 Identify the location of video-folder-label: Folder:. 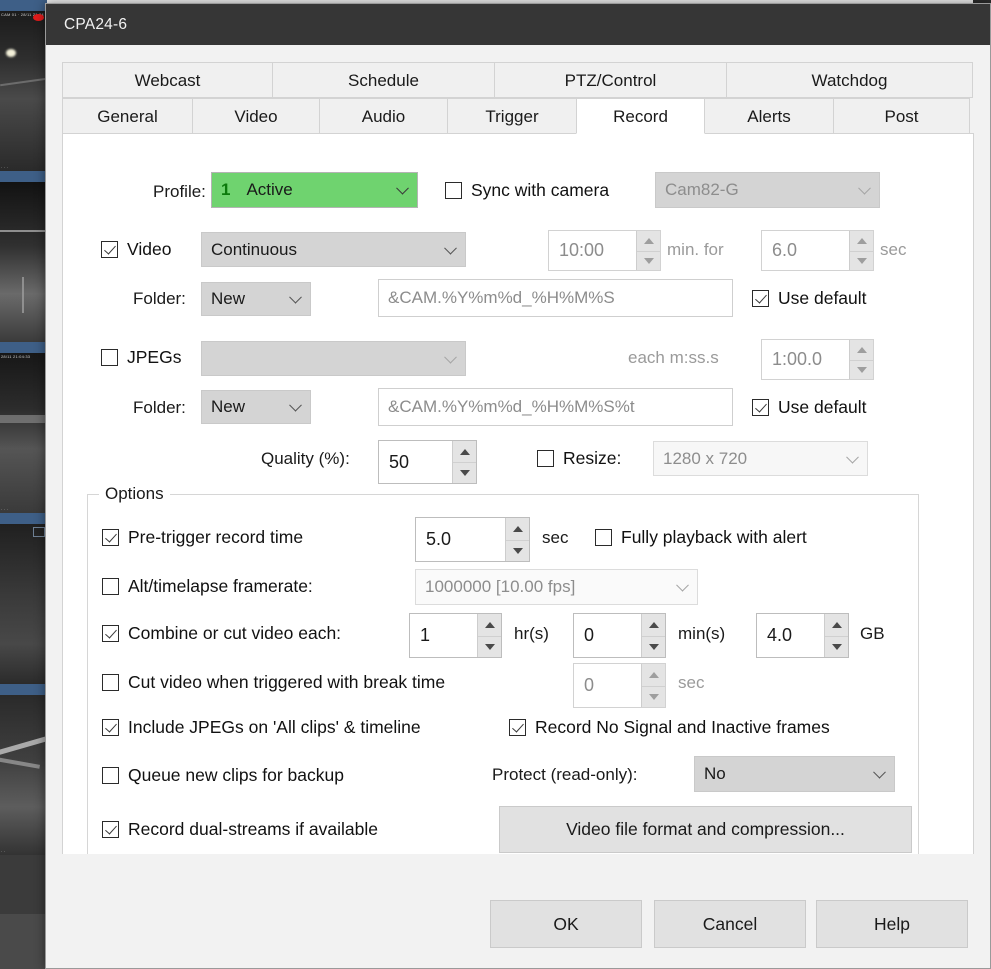
(159, 298).